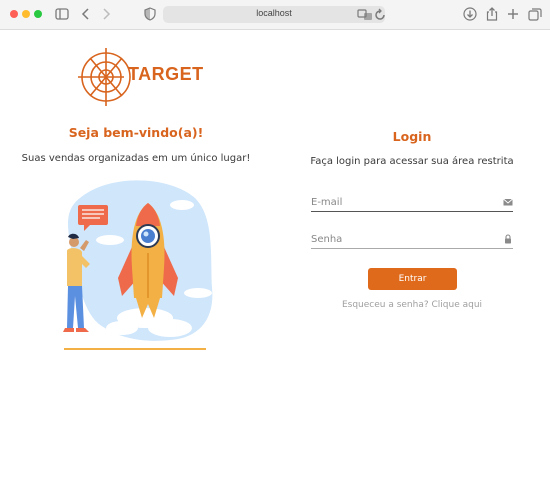  Describe the element at coordinates (412, 305) in the screenshot. I see `forgot-password-link: Esqueceu a senha? Clique aqui` at that location.